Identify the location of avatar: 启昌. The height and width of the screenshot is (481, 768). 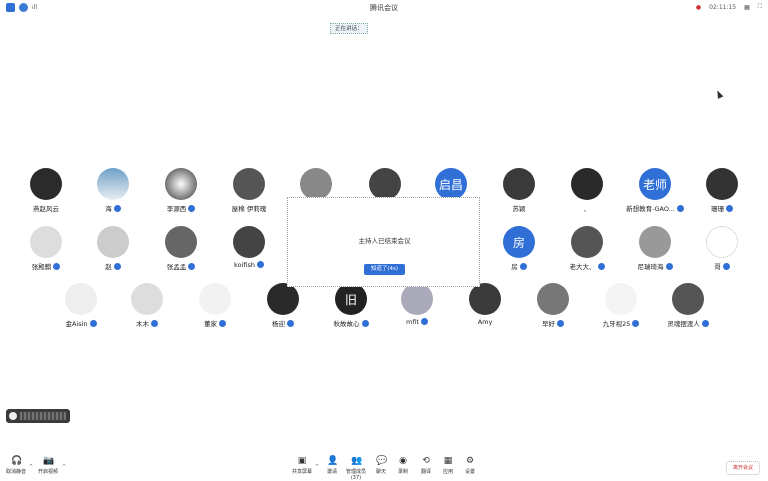
(451, 184).